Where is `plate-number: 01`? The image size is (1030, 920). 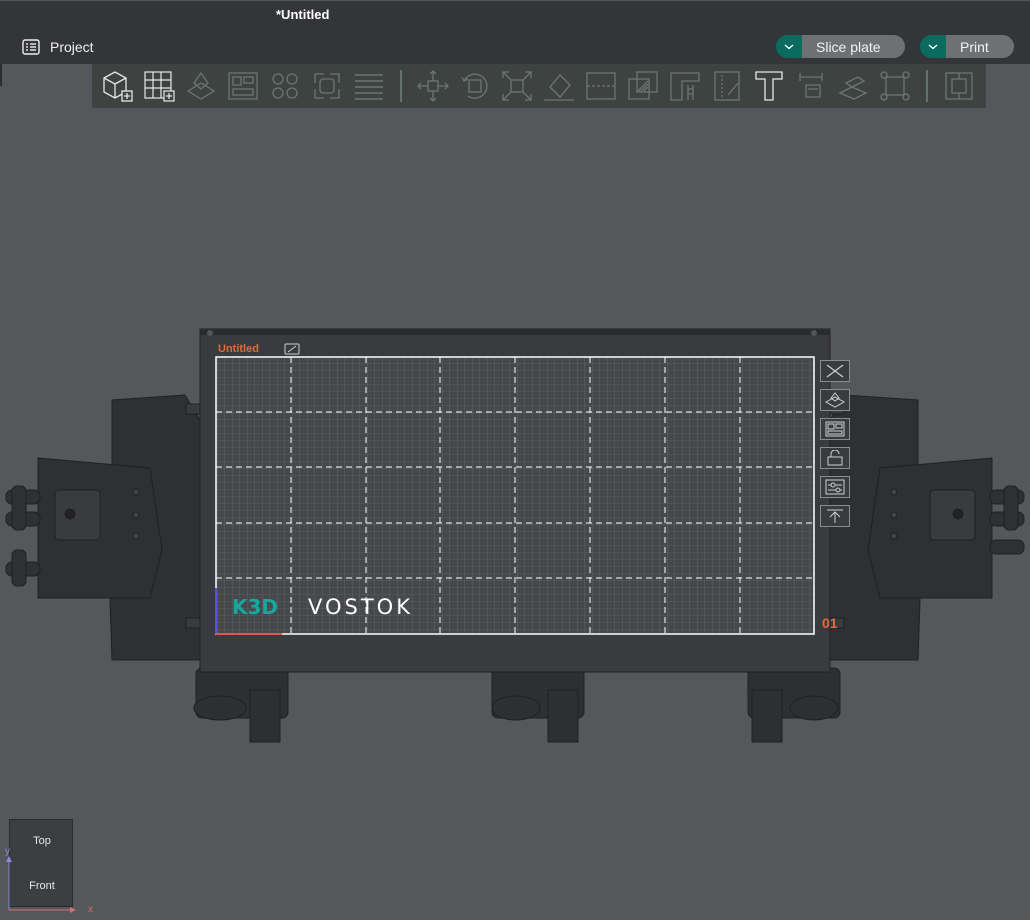 plate-number: 01 is located at coordinates (830, 623).